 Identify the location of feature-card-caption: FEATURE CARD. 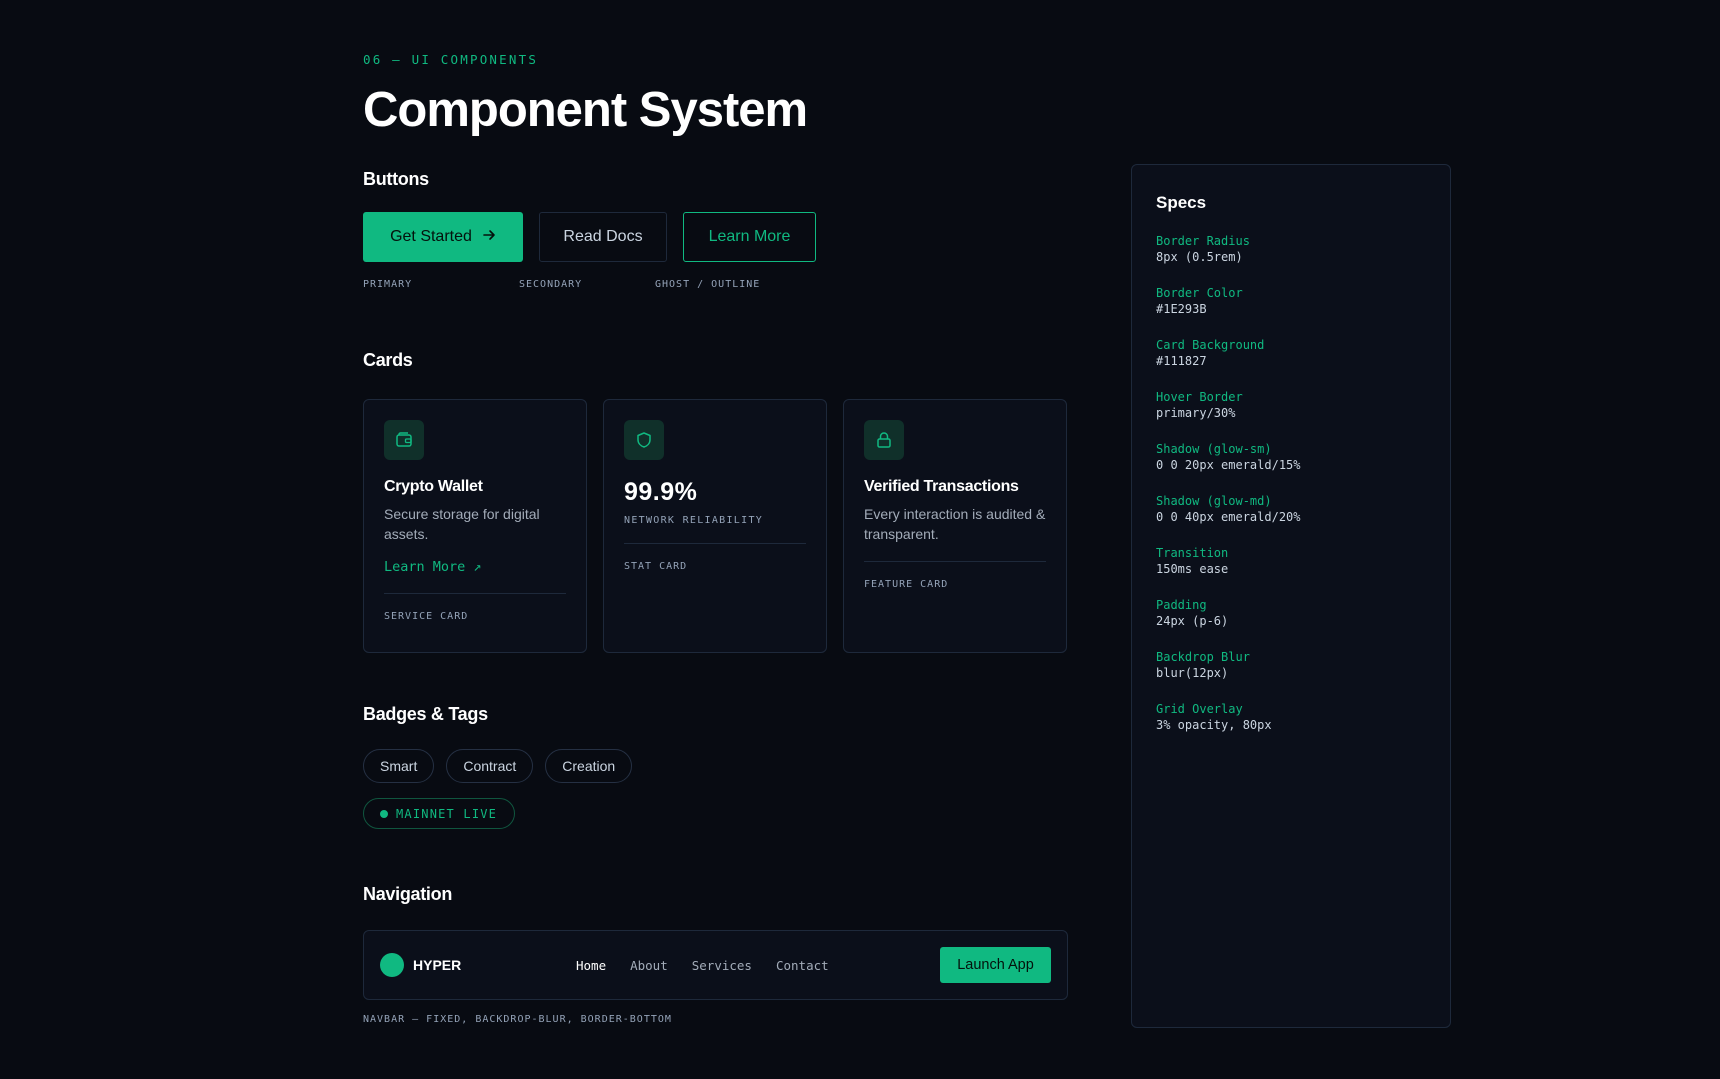
(906, 584).